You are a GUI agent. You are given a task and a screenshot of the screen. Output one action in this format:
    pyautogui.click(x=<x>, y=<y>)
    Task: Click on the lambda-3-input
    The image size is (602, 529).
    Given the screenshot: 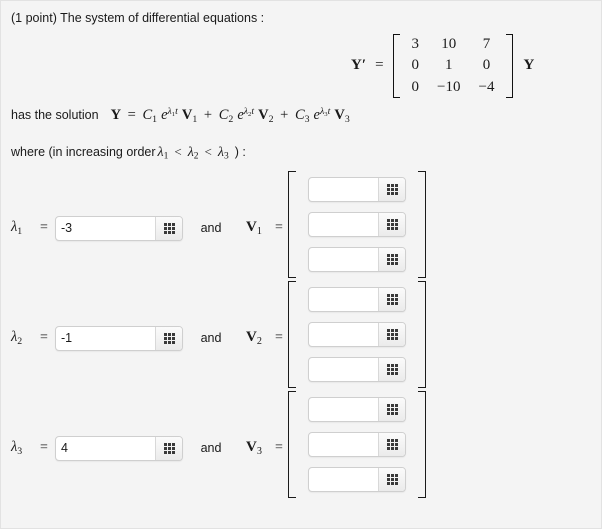 What is the action you would take?
    pyautogui.click(x=105, y=448)
    